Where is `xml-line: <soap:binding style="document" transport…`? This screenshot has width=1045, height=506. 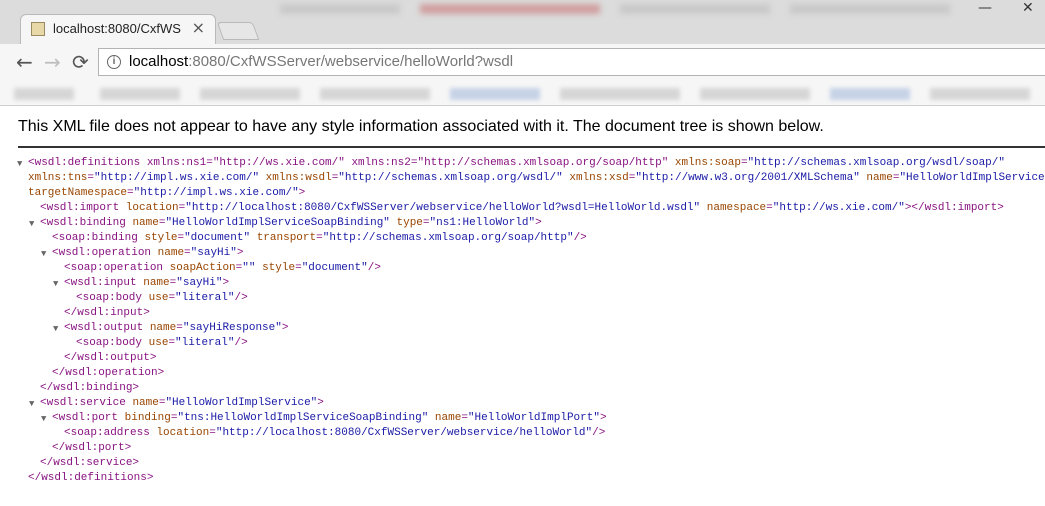
xml-line: <soap:binding style="document" transport… is located at coordinates (319, 238).